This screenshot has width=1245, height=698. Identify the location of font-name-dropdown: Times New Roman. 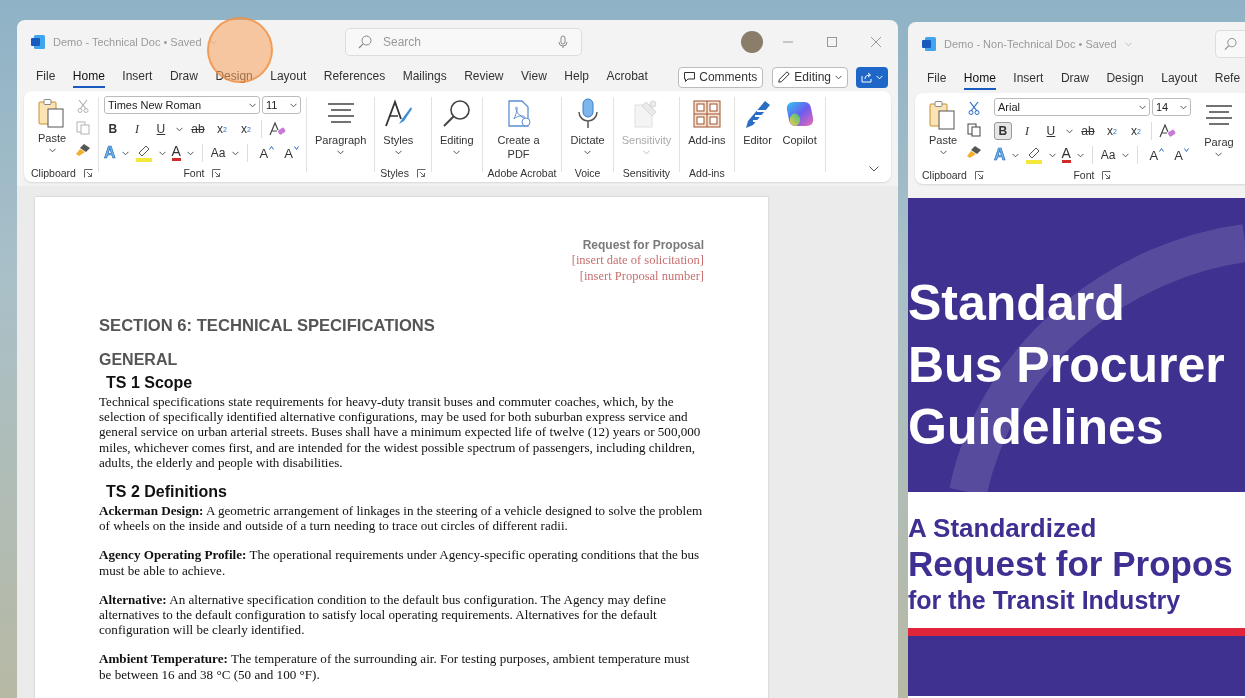
(181, 105).